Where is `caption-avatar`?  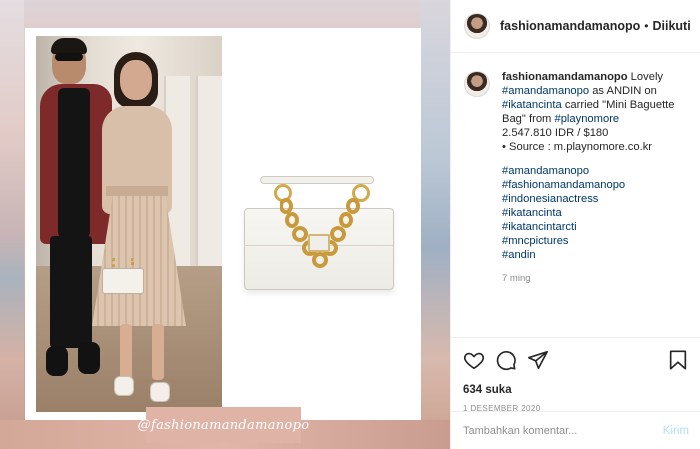 caption-avatar is located at coordinates (477, 84).